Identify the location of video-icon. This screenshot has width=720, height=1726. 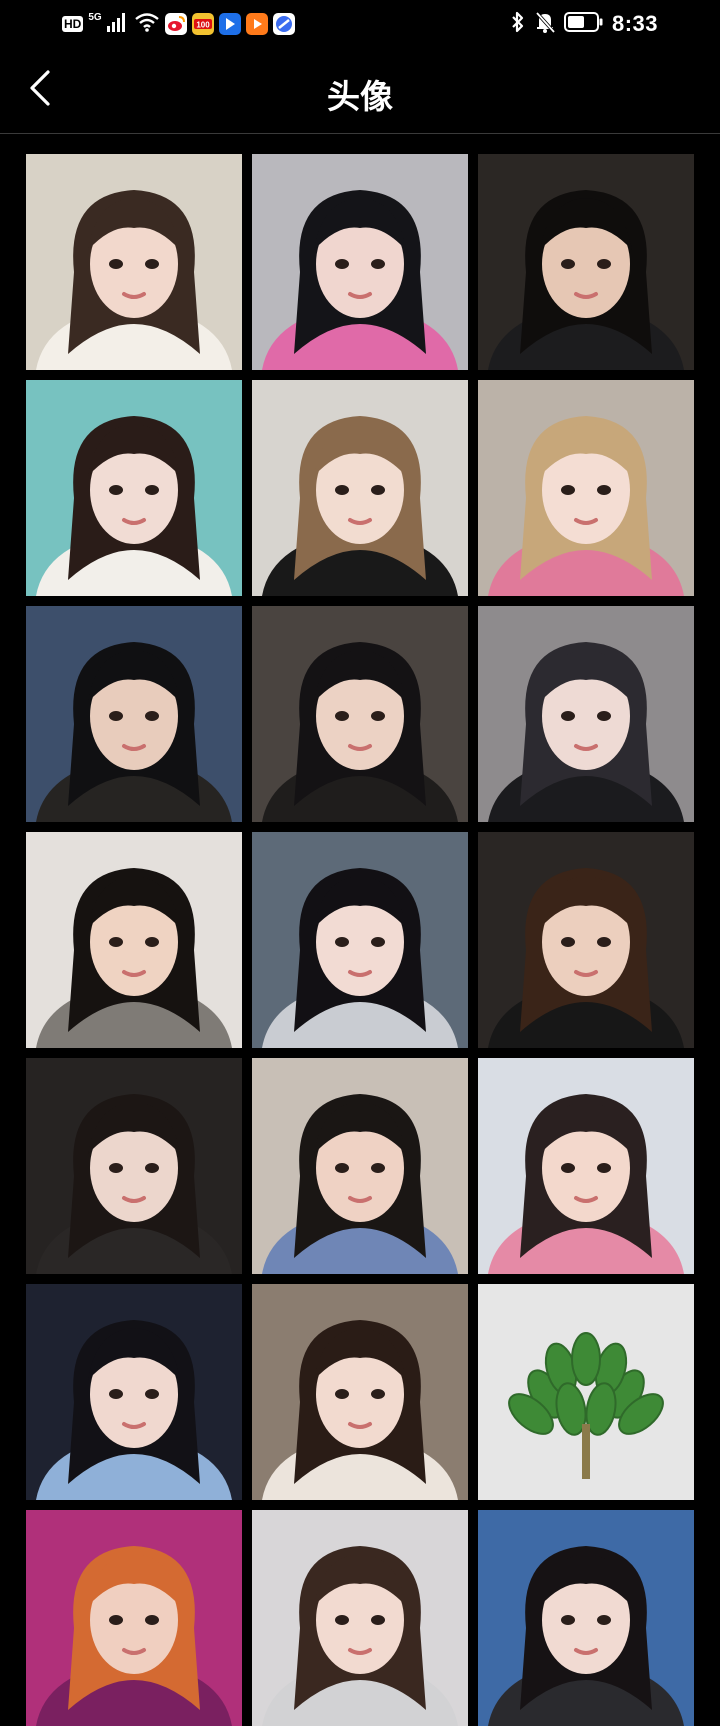
(256, 24).